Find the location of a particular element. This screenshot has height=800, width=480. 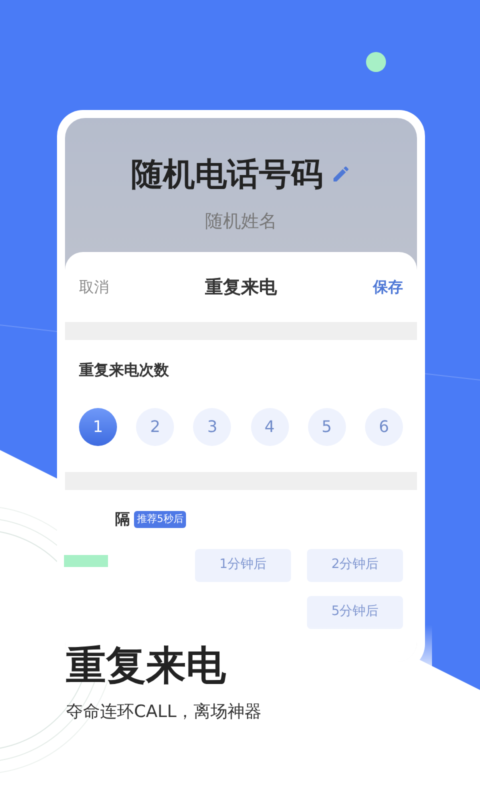

save-button: 保存 is located at coordinates (388, 287).